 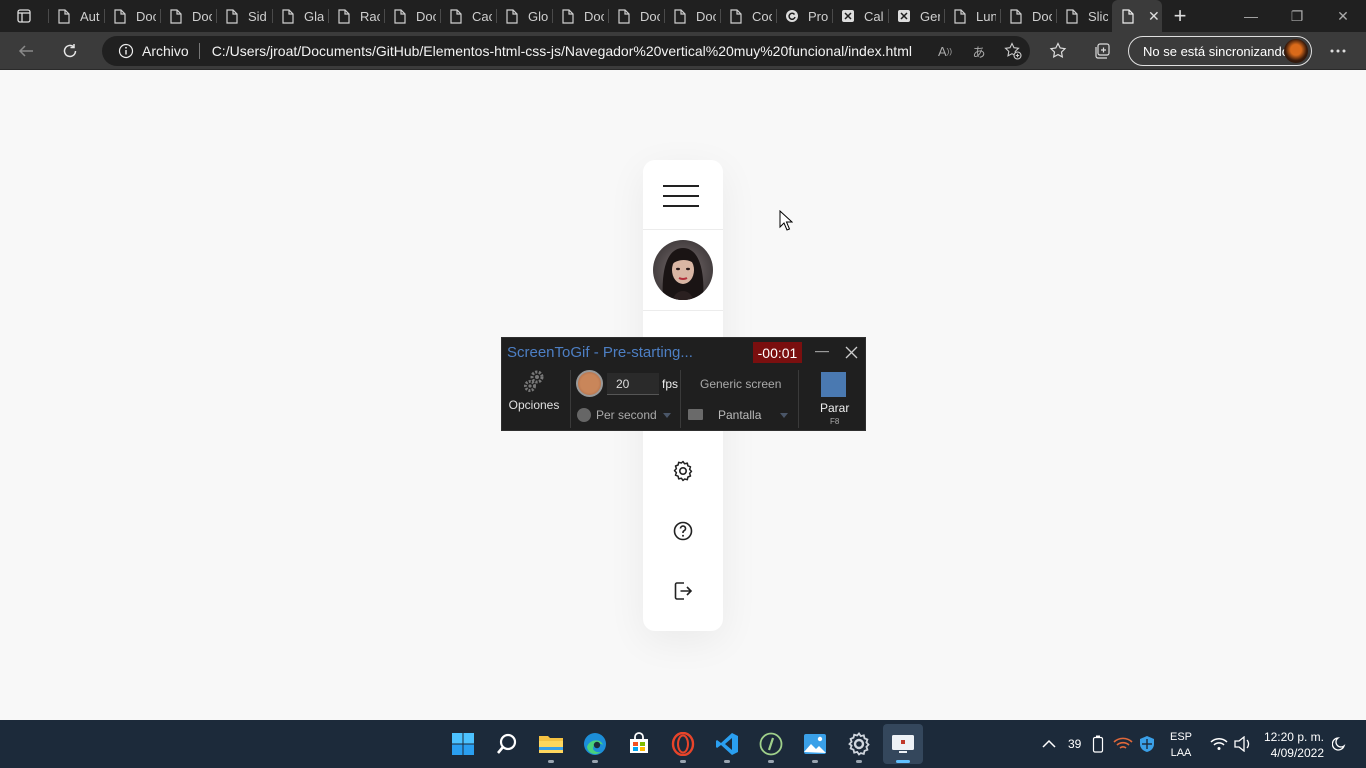 I want to click on browser-tab: Coc, so click(x=748, y=16).